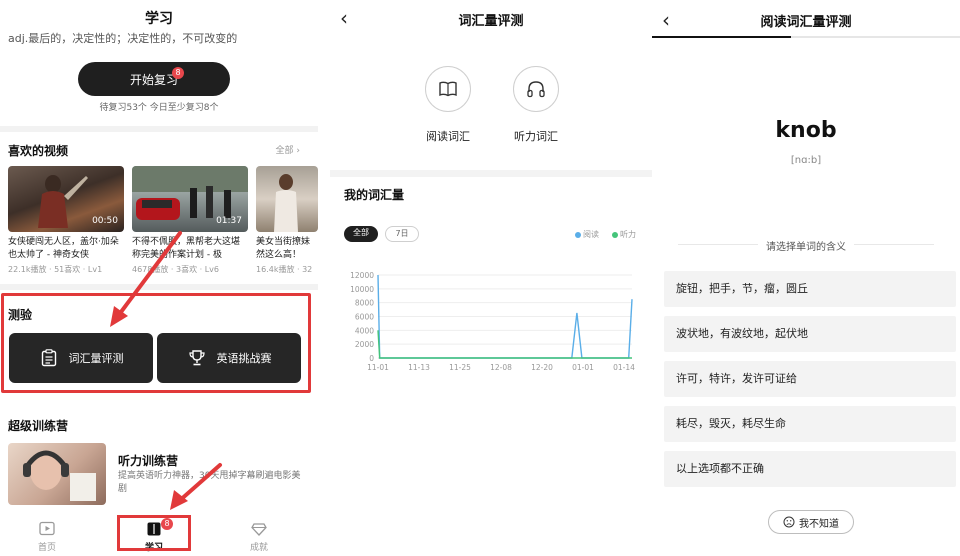 The width and height of the screenshot is (960, 556). What do you see at coordinates (806, 160) in the screenshot?
I see `phonetic: [nɑ:b]` at bounding box center [806, 160].